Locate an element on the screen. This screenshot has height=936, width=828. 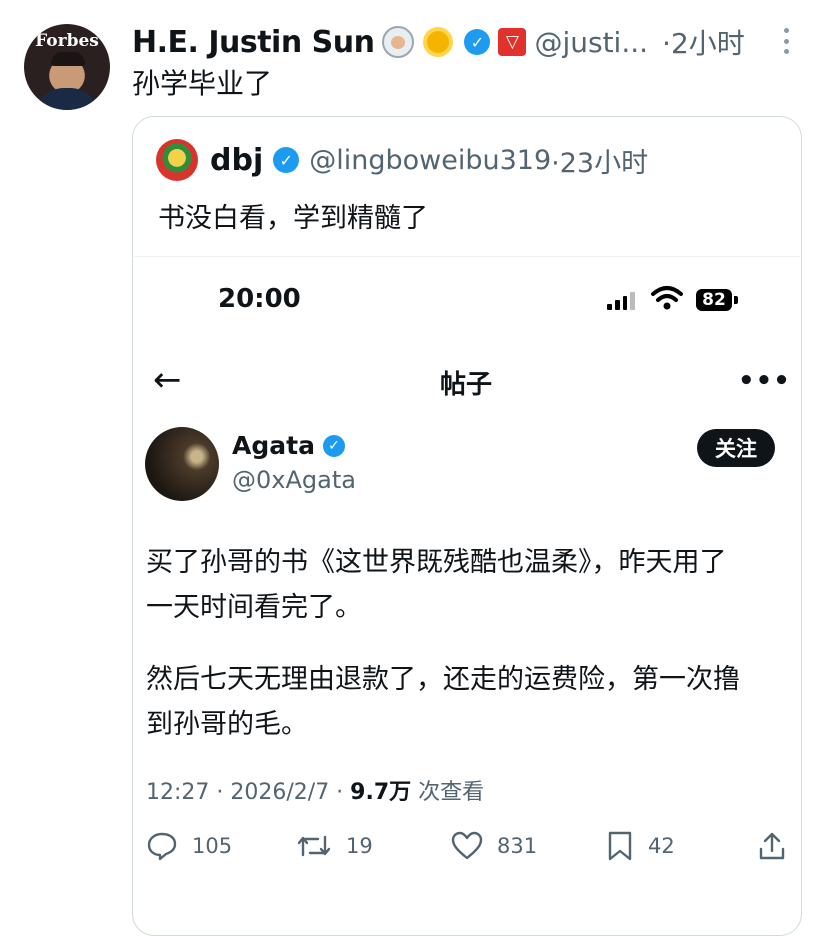
page-title: 帖子 is located at coordinates (466, 385).